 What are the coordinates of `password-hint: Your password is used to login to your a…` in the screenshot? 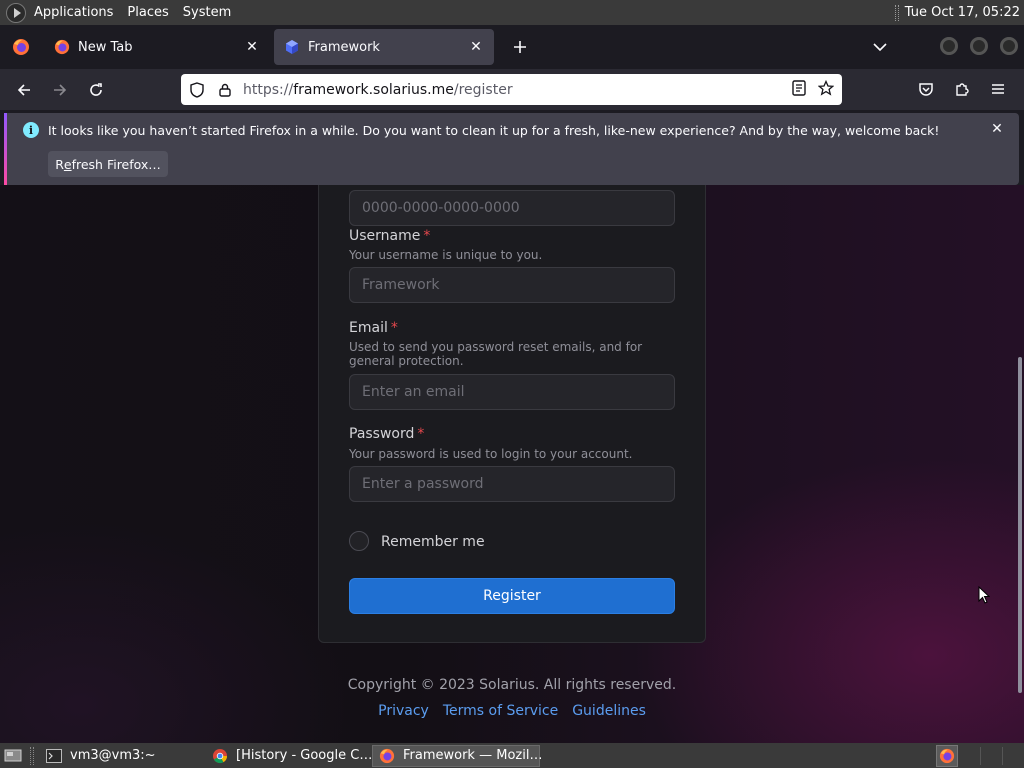 It's located at (491, 454).